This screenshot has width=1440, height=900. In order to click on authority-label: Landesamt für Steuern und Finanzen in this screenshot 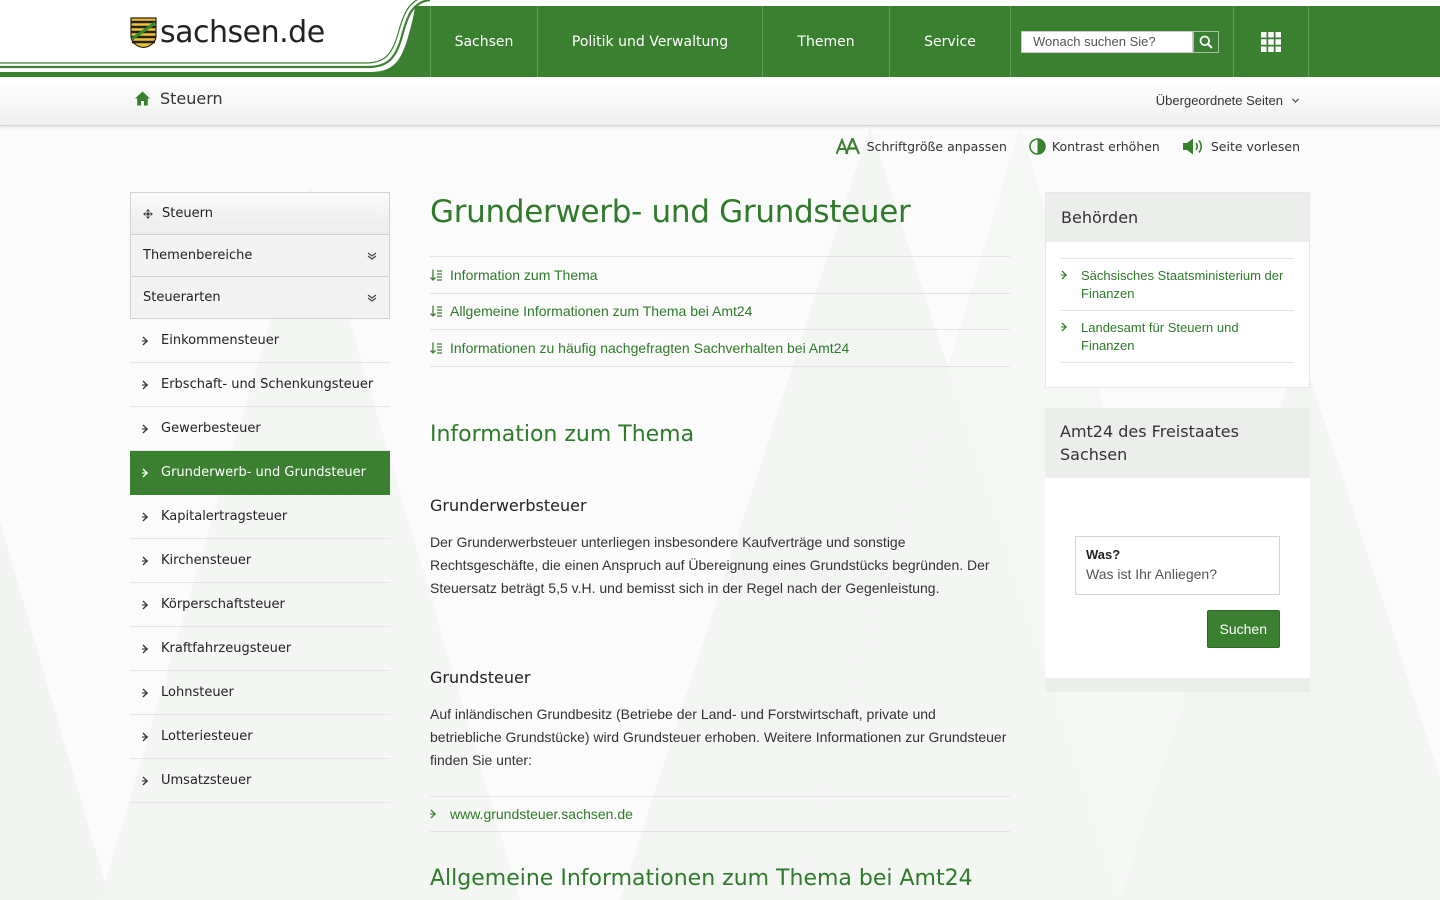, I will do `click(1160, 336)`.